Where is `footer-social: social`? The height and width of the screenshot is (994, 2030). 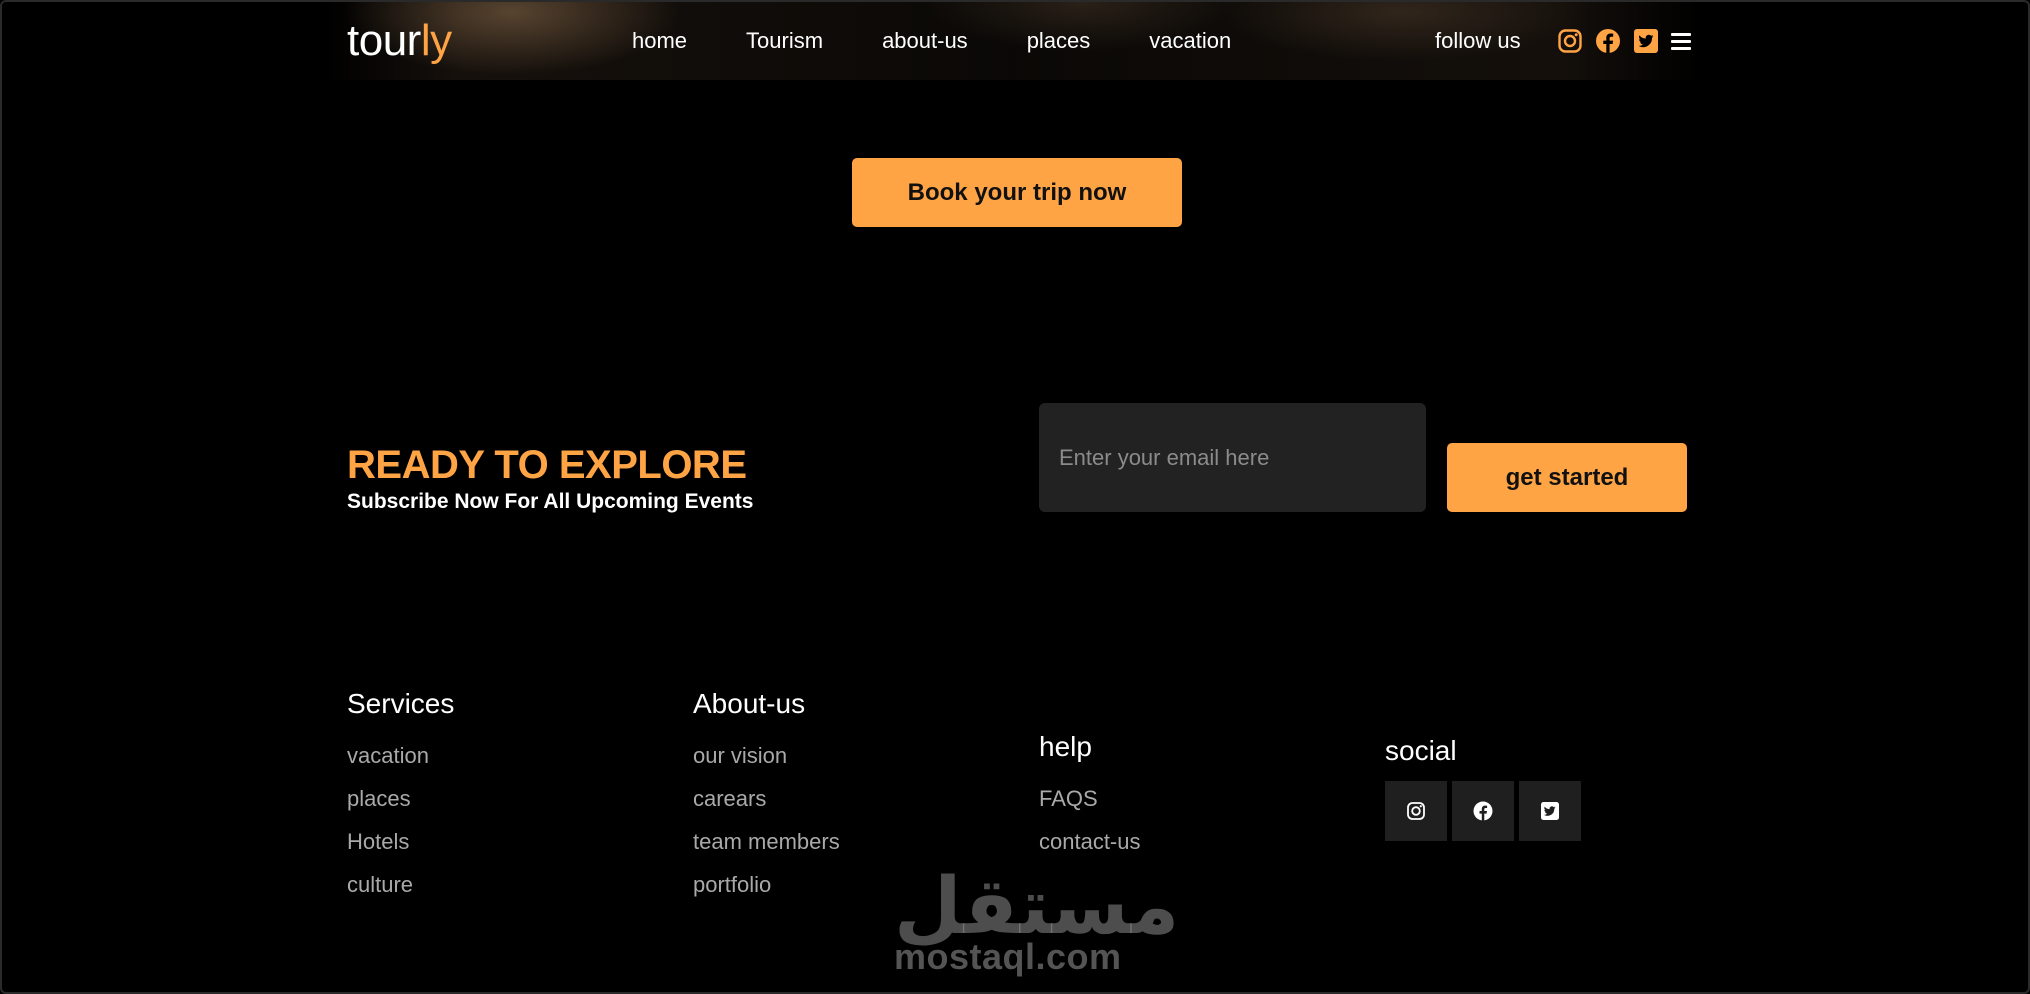 footer-social: social is located at coordinates (1483, 788).